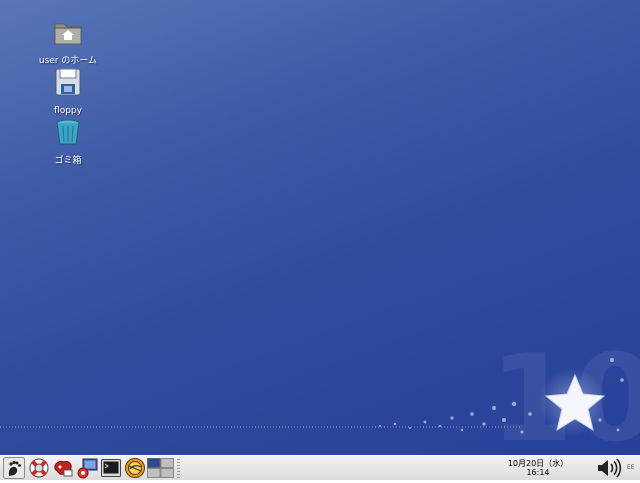 This screenshot has height=483, width=640. I want to click on main-menu-foot-icon, so click(14, 468).